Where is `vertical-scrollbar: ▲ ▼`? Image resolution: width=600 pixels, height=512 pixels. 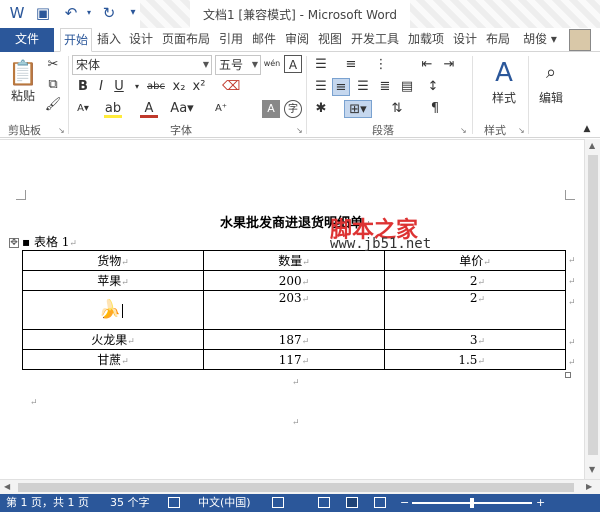
vertical-scrollbar: ▲ ▼ is located at coordinates (592, 309).